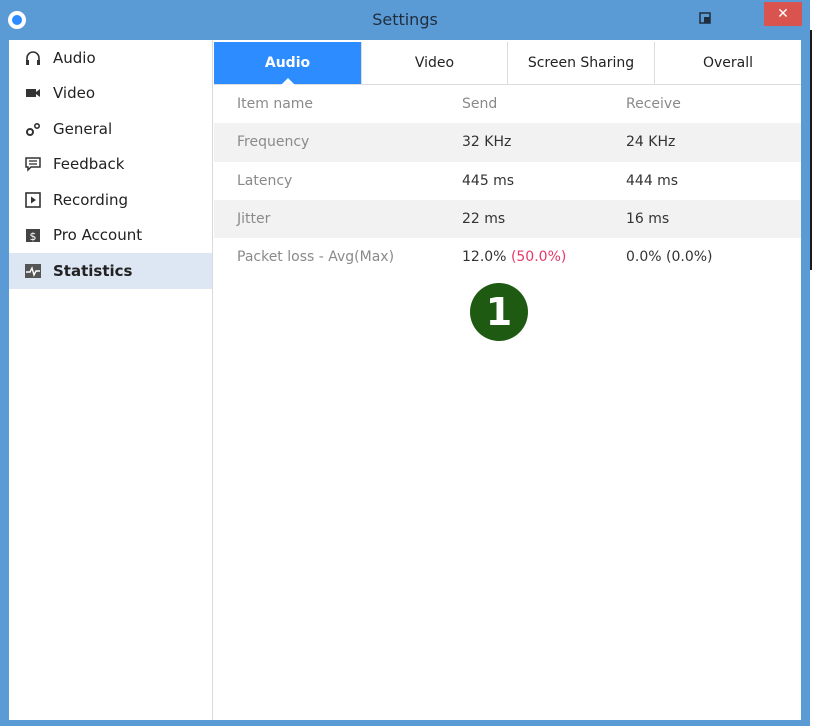 Image resolution: width=817 pixels, height=726 pixels. What do you see at coordinates (651, 142) in the screenshot?
I see `row-receive: 24 KHz` at bounding box center [651, 142].